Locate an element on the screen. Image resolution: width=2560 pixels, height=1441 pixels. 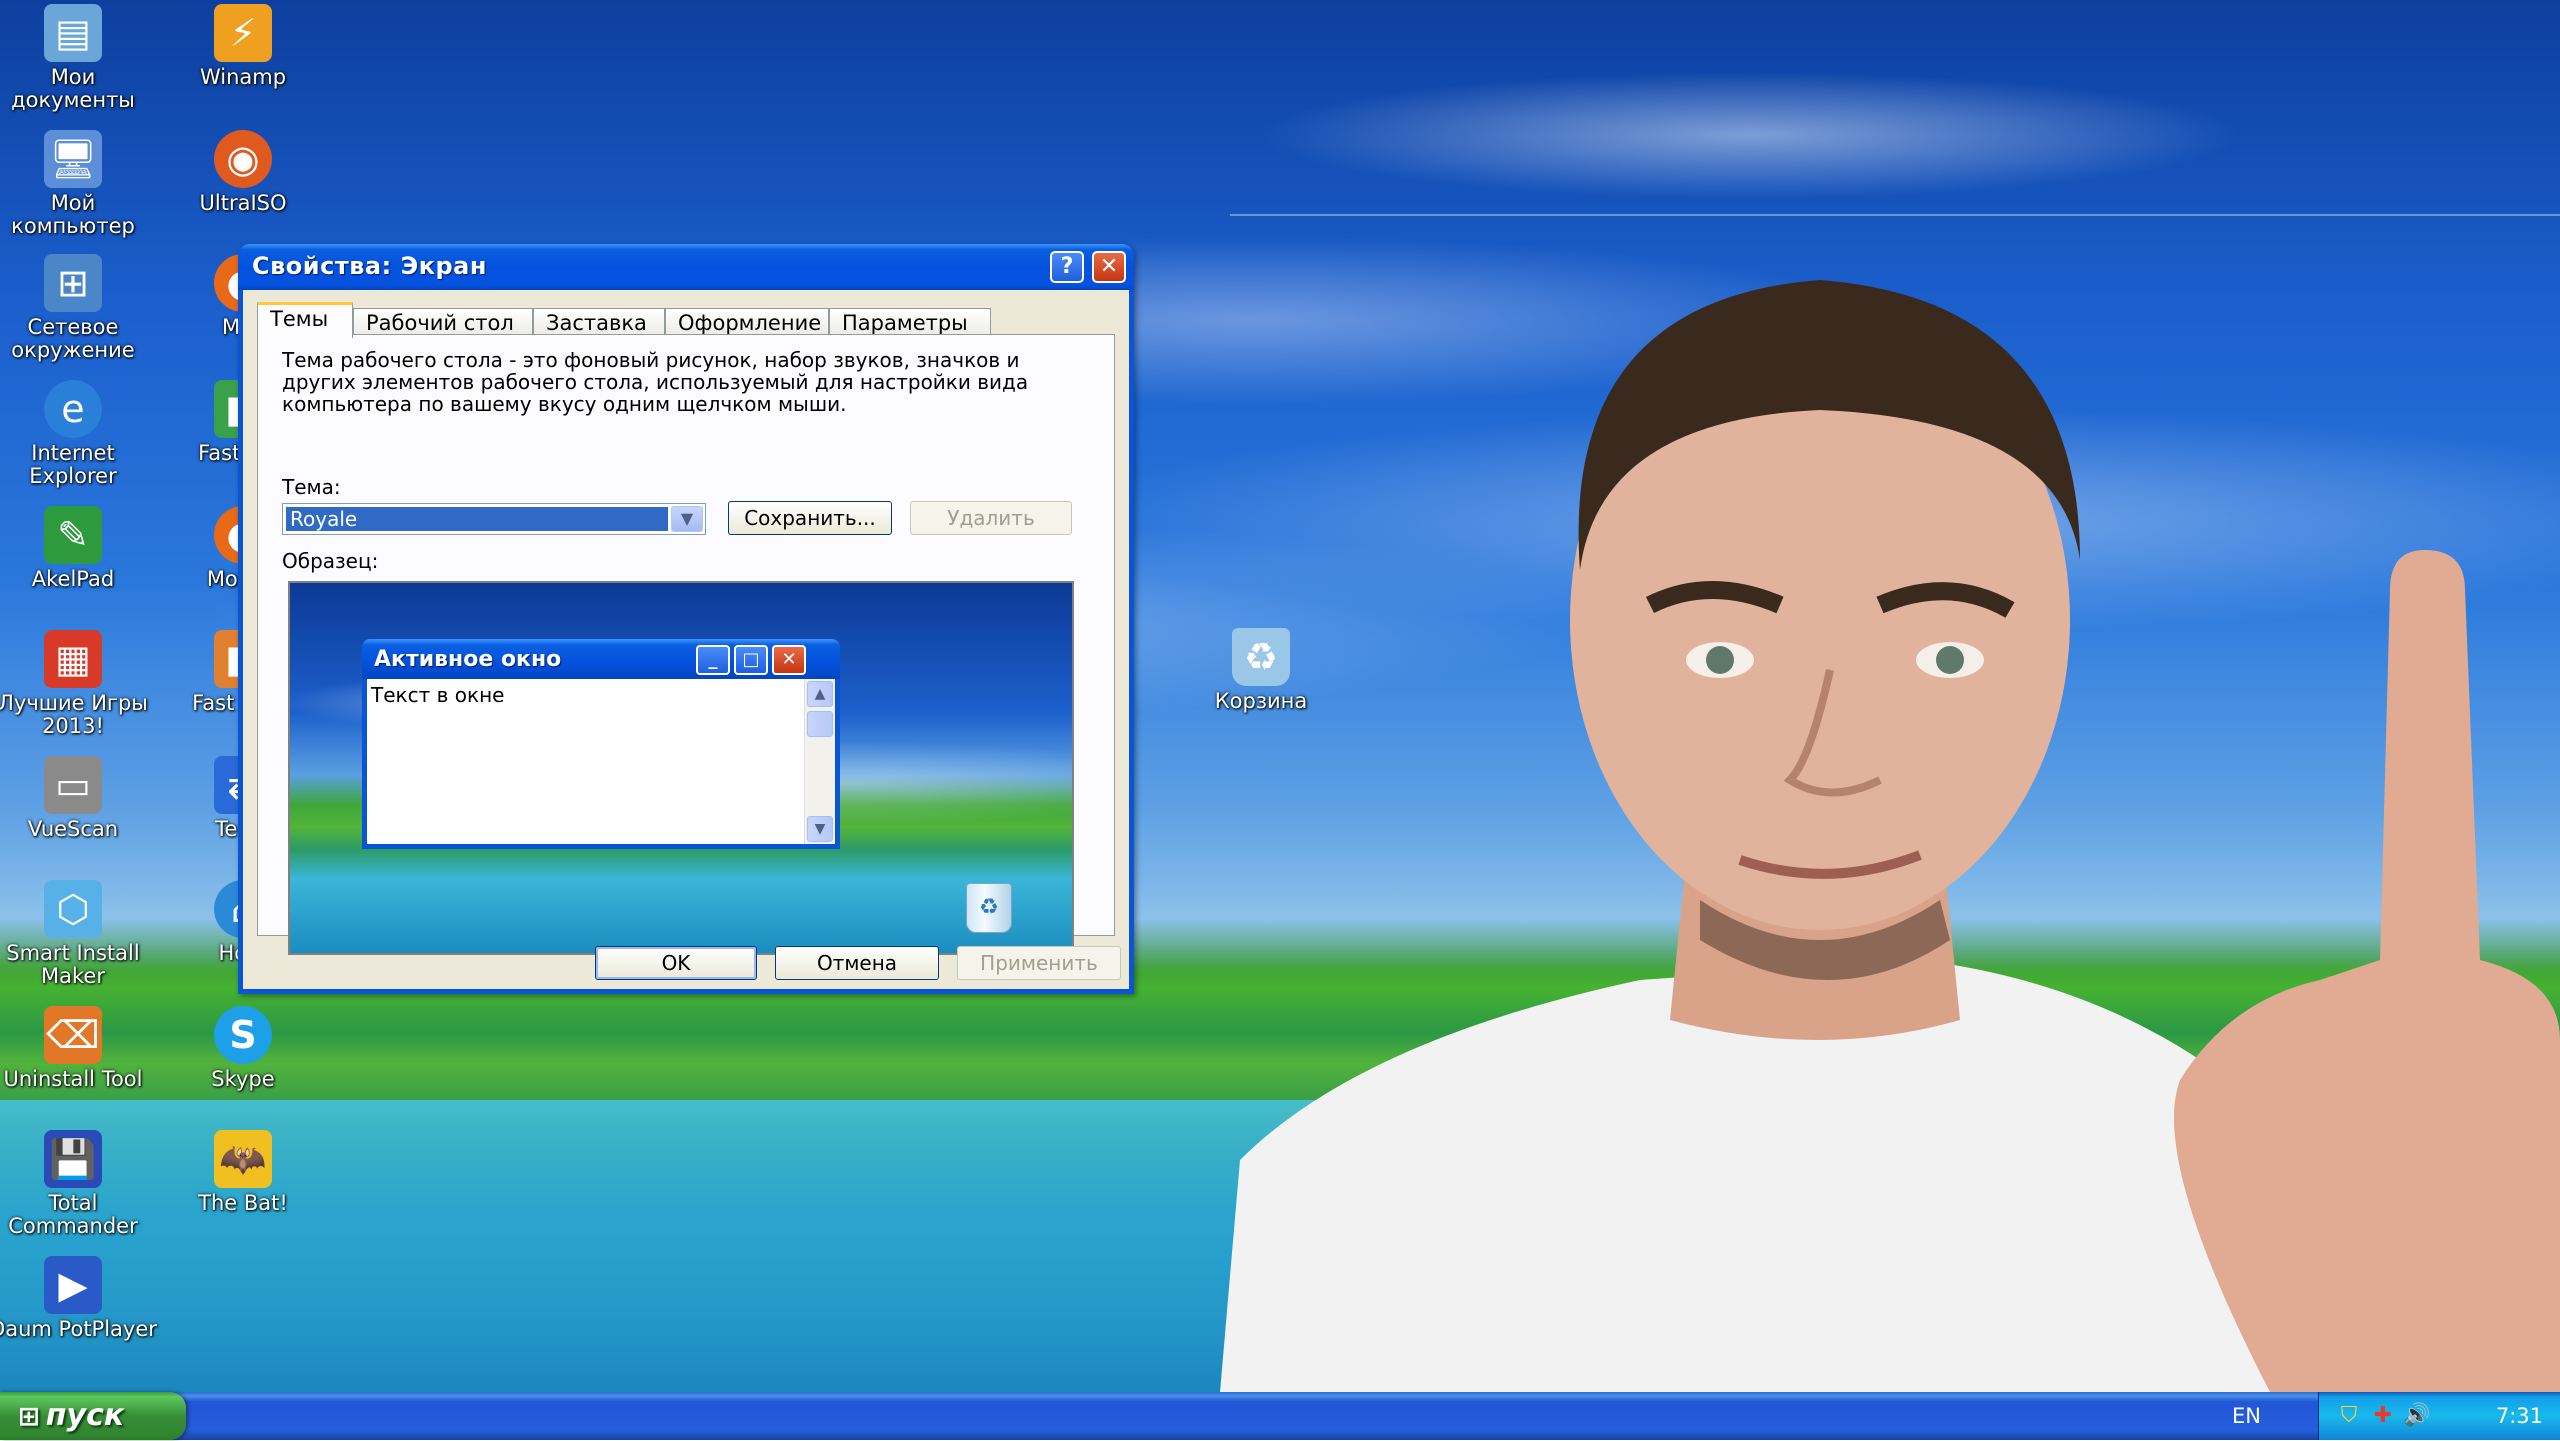
desktop-icon-my-documents: ▤ Мои документы is located at coordinates (79, 58).